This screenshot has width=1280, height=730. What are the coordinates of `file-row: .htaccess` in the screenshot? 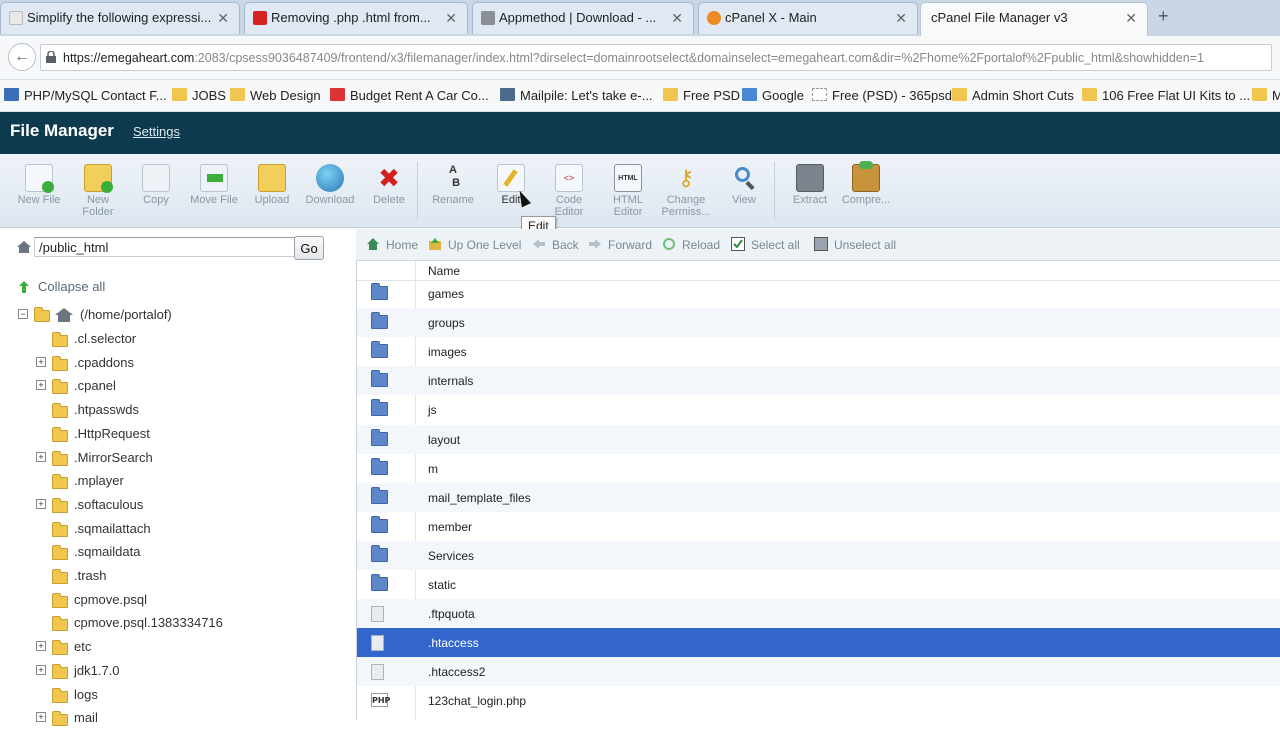 It's located at (818, 642).